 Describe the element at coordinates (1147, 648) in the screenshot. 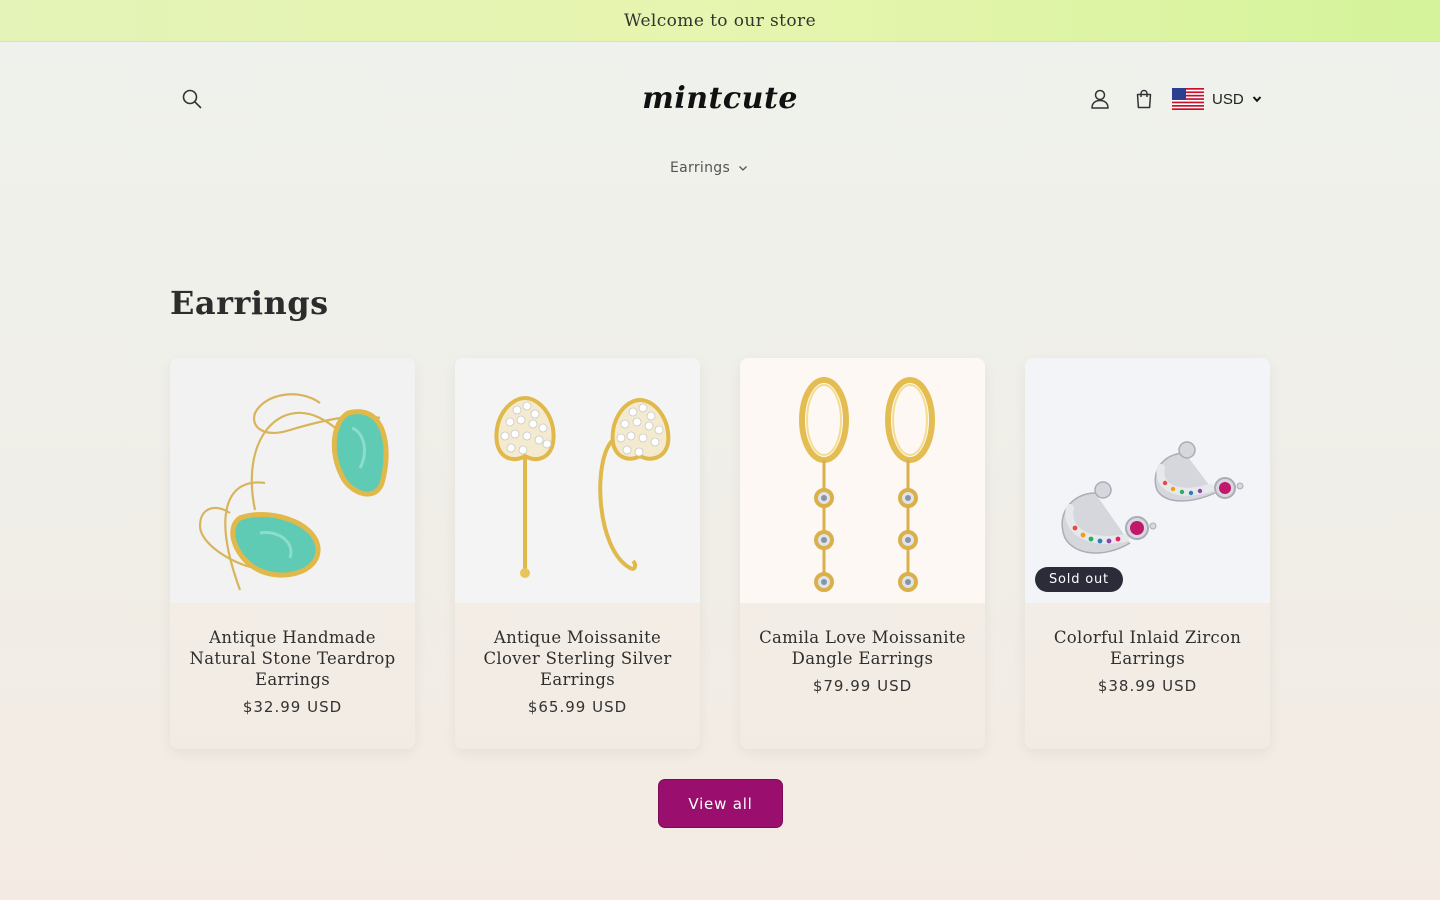

I see `product-title: Colorful Inlaid Zircon Earrings` at that location.